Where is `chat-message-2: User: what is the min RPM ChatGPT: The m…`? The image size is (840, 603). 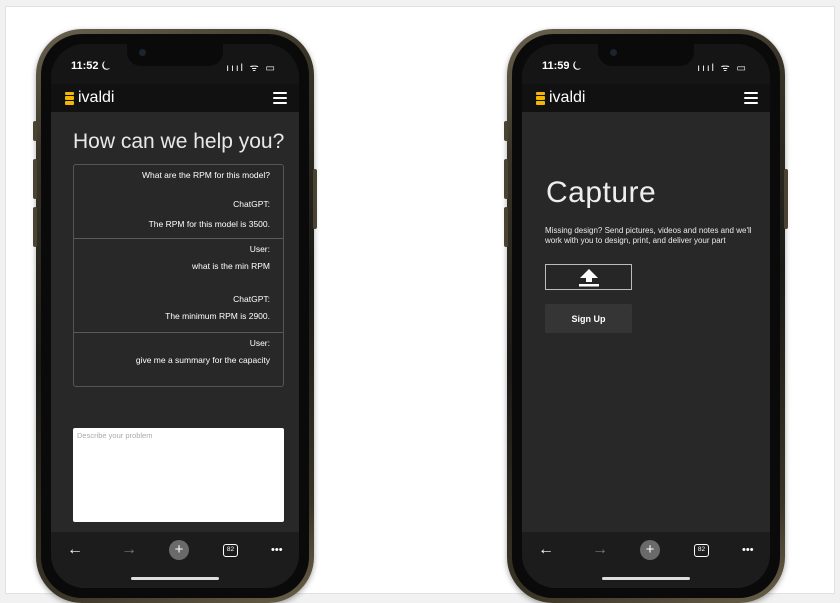
chat-message-2: User: what is the min RPM ChatGPT: The m… is located at coordinates (178, 286).